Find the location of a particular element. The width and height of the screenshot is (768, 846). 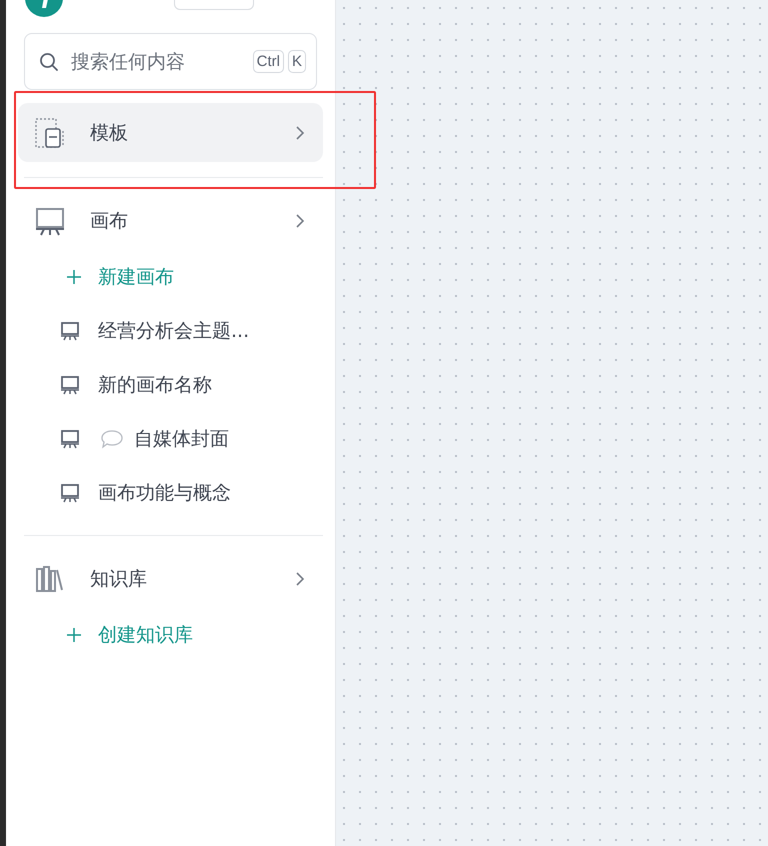

nav-item: 知识库 is located at coordinates (170, 578).